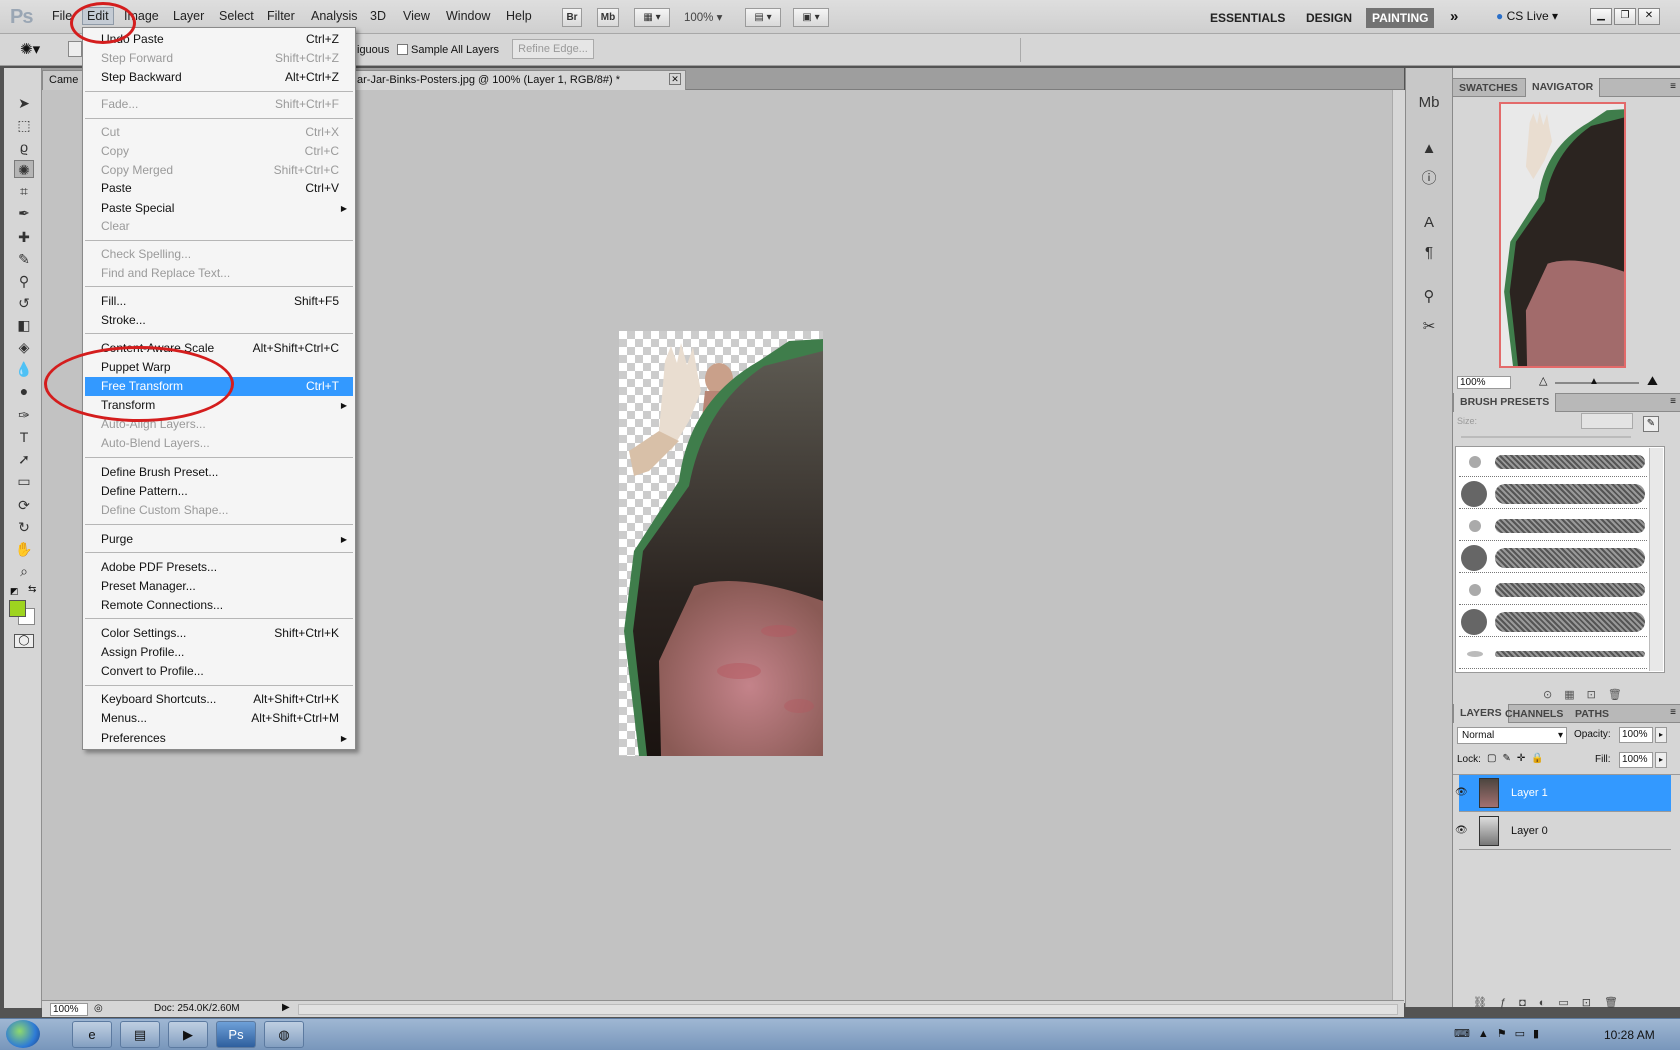 The image size is (1680, 1050). What do you see at coordinates (24, 169) in the screenshot?
I see `quick-selection-tool-icon: ✺` at bounding box center [24, 169].